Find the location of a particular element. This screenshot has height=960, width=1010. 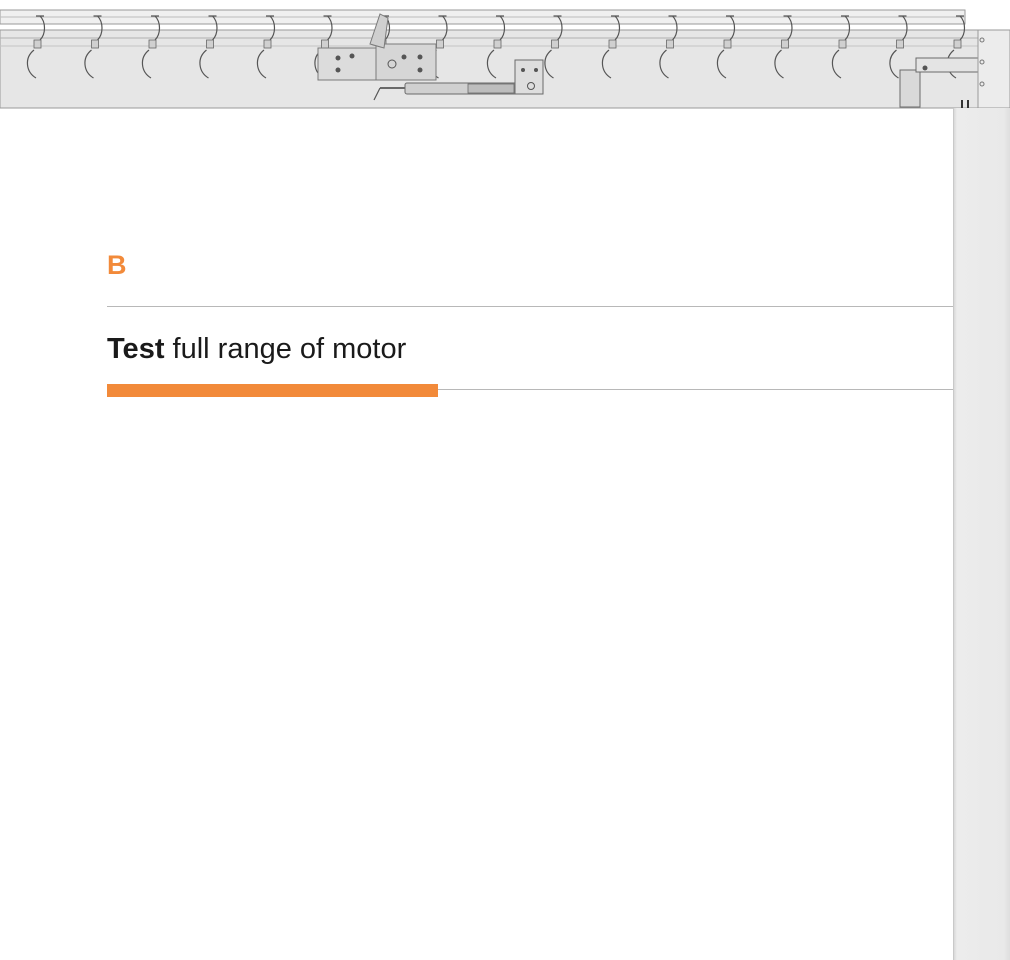

right-wall-post is located at coordinates (981, 534).